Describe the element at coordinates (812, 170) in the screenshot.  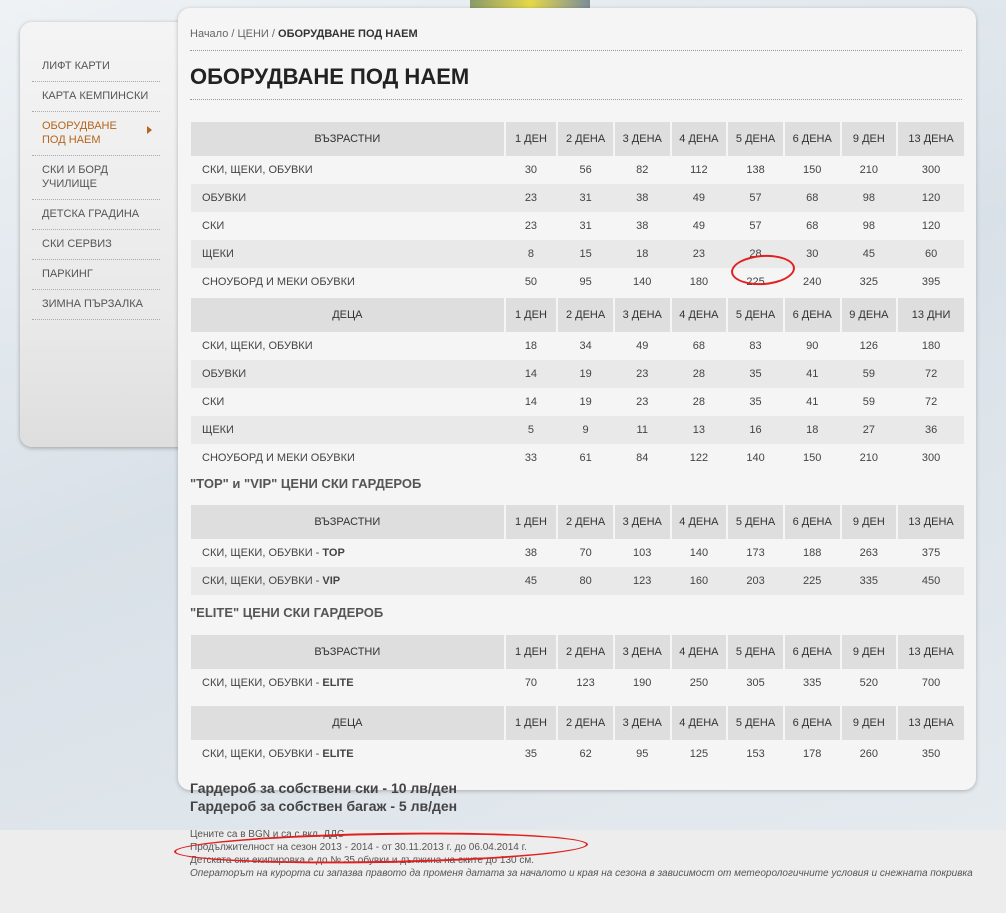
I see `price-cell: 150` at that location.